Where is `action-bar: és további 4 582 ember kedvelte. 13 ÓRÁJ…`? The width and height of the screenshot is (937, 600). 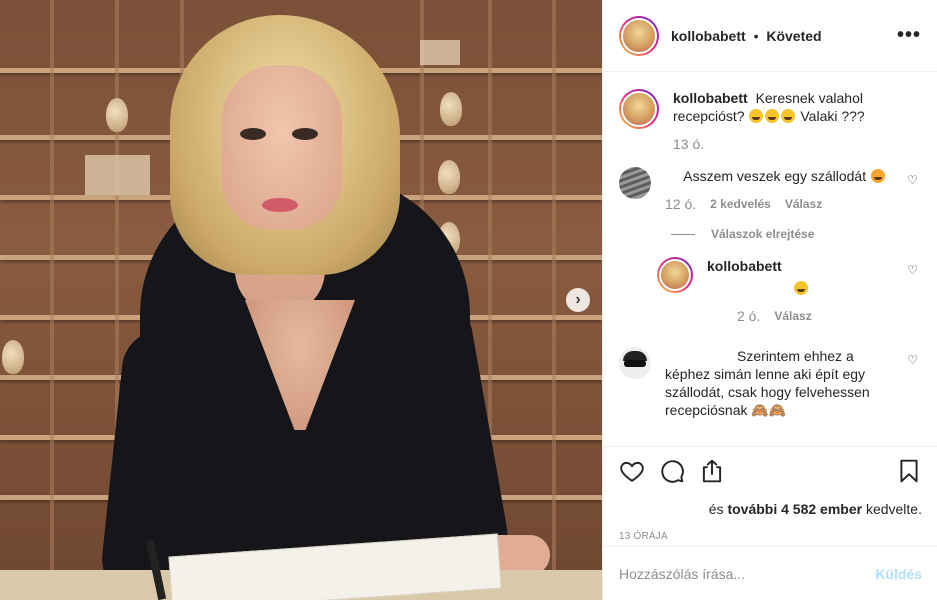
action-bar: és további 4 582 ember kedvelte. 13 ÓRÁJ… is located at coordinates (770, 494).